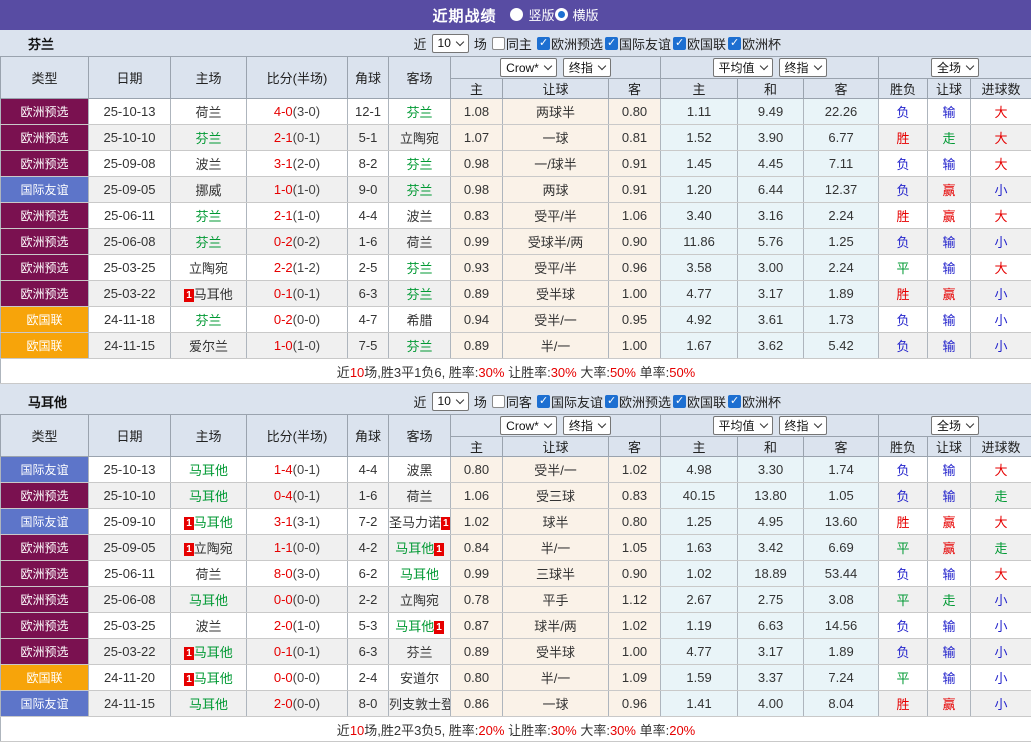 The height and width of the screenshot is (742, 1031). What do you see at coordinates (130, 164) in the screenshot?
I see `match-date: 25-09-08` at bounding box center [130, 164].